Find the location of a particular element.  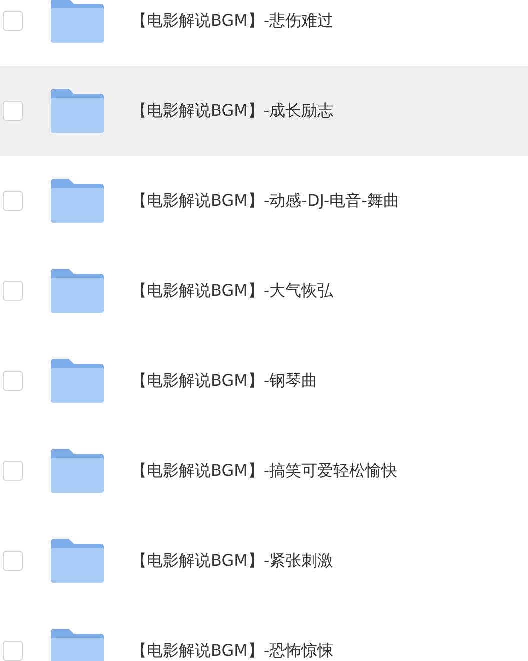

folder-name: 【电影解说BGM】-搞笑可爱轻松愉快 is located at coordinates (264, 471).